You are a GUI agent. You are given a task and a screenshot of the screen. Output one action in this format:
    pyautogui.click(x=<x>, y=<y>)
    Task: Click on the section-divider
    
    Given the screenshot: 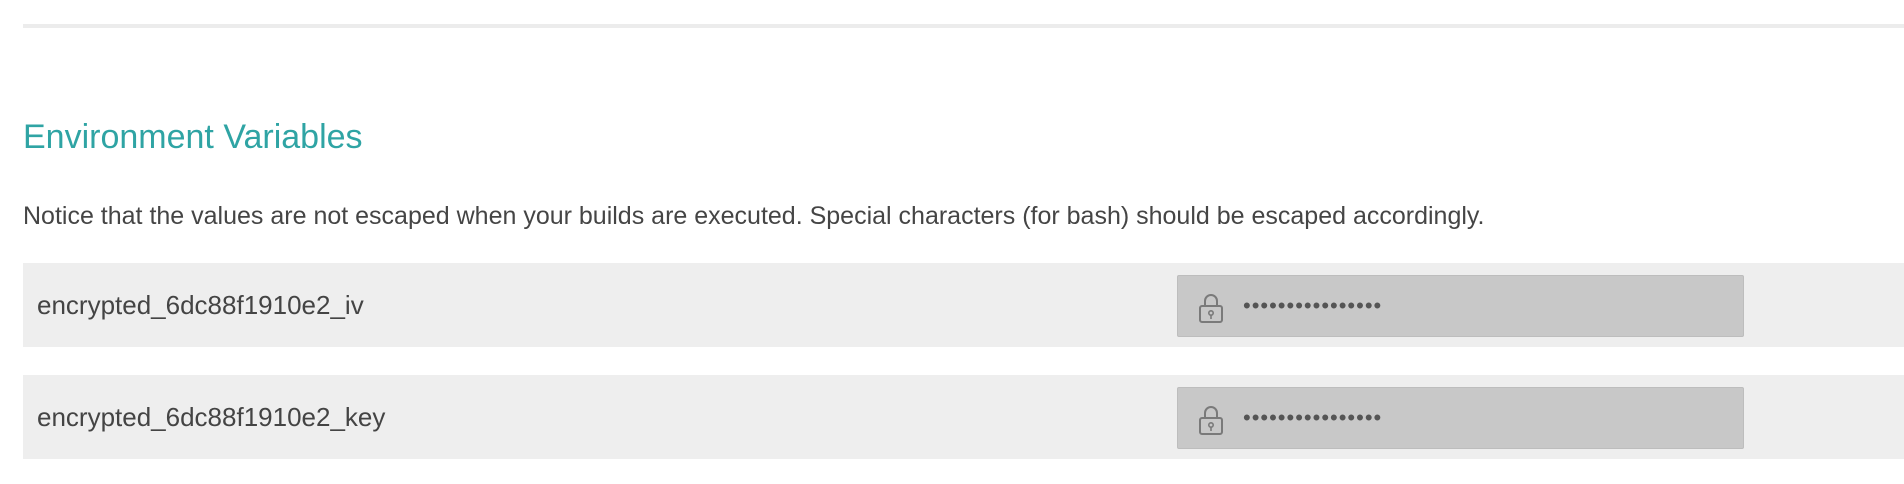 What is the action you would take?
    pyautogui.click(x=963, y=26)
    